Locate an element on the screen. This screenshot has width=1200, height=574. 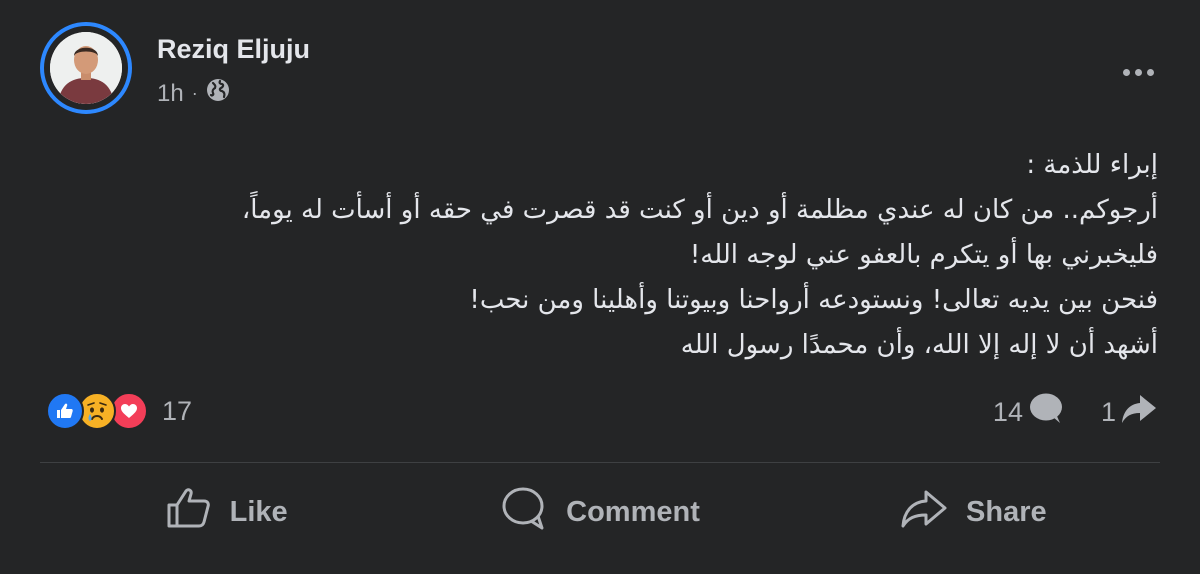
more-options-button is located at coordinates (1138, 72).